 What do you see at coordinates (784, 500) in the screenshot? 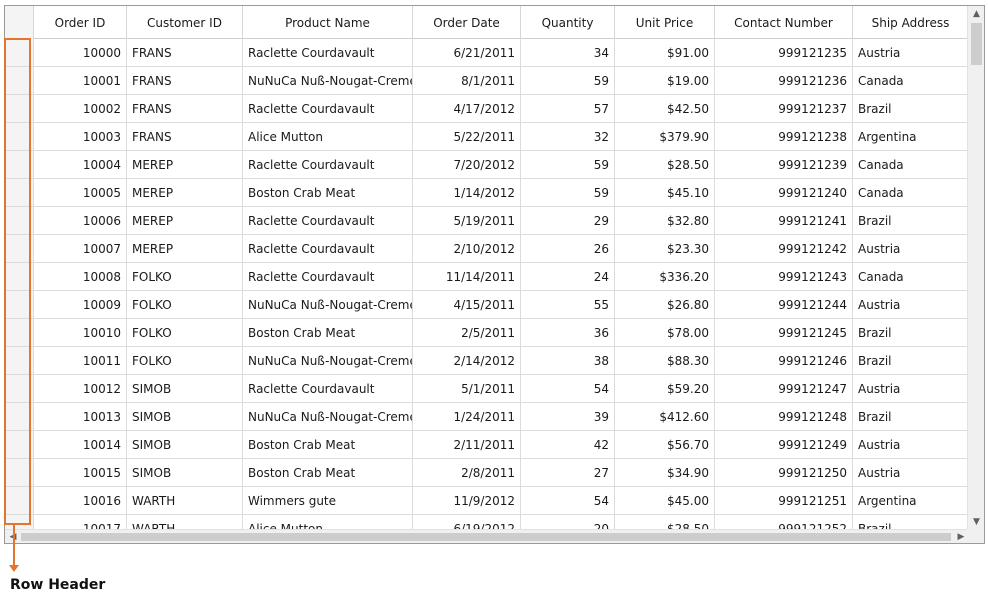
I see `contact-number-cell: 999121251` at bounding box center [784, 500].